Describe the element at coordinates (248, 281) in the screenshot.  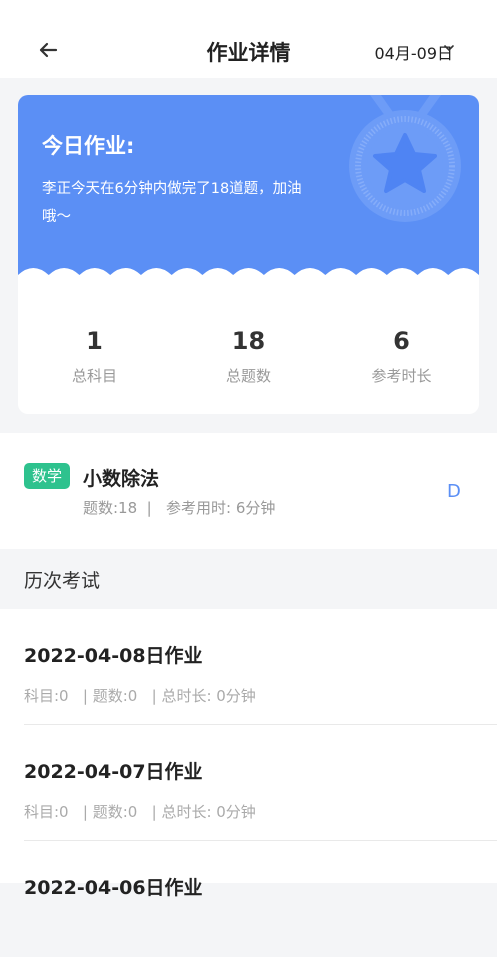
I see `wave-divider` at that location.